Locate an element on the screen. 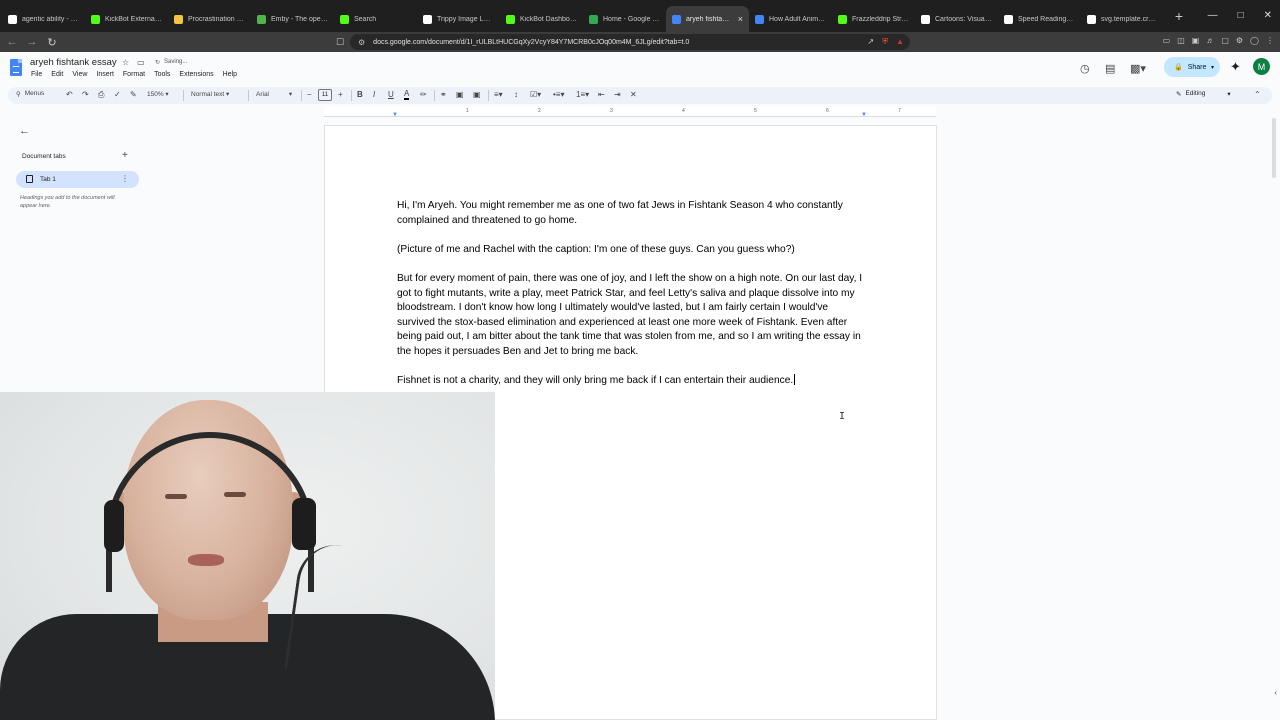 The width and height of the screenshot is (1280, 720). extension-icon: ▭ is located at coordinates (1167, 40).